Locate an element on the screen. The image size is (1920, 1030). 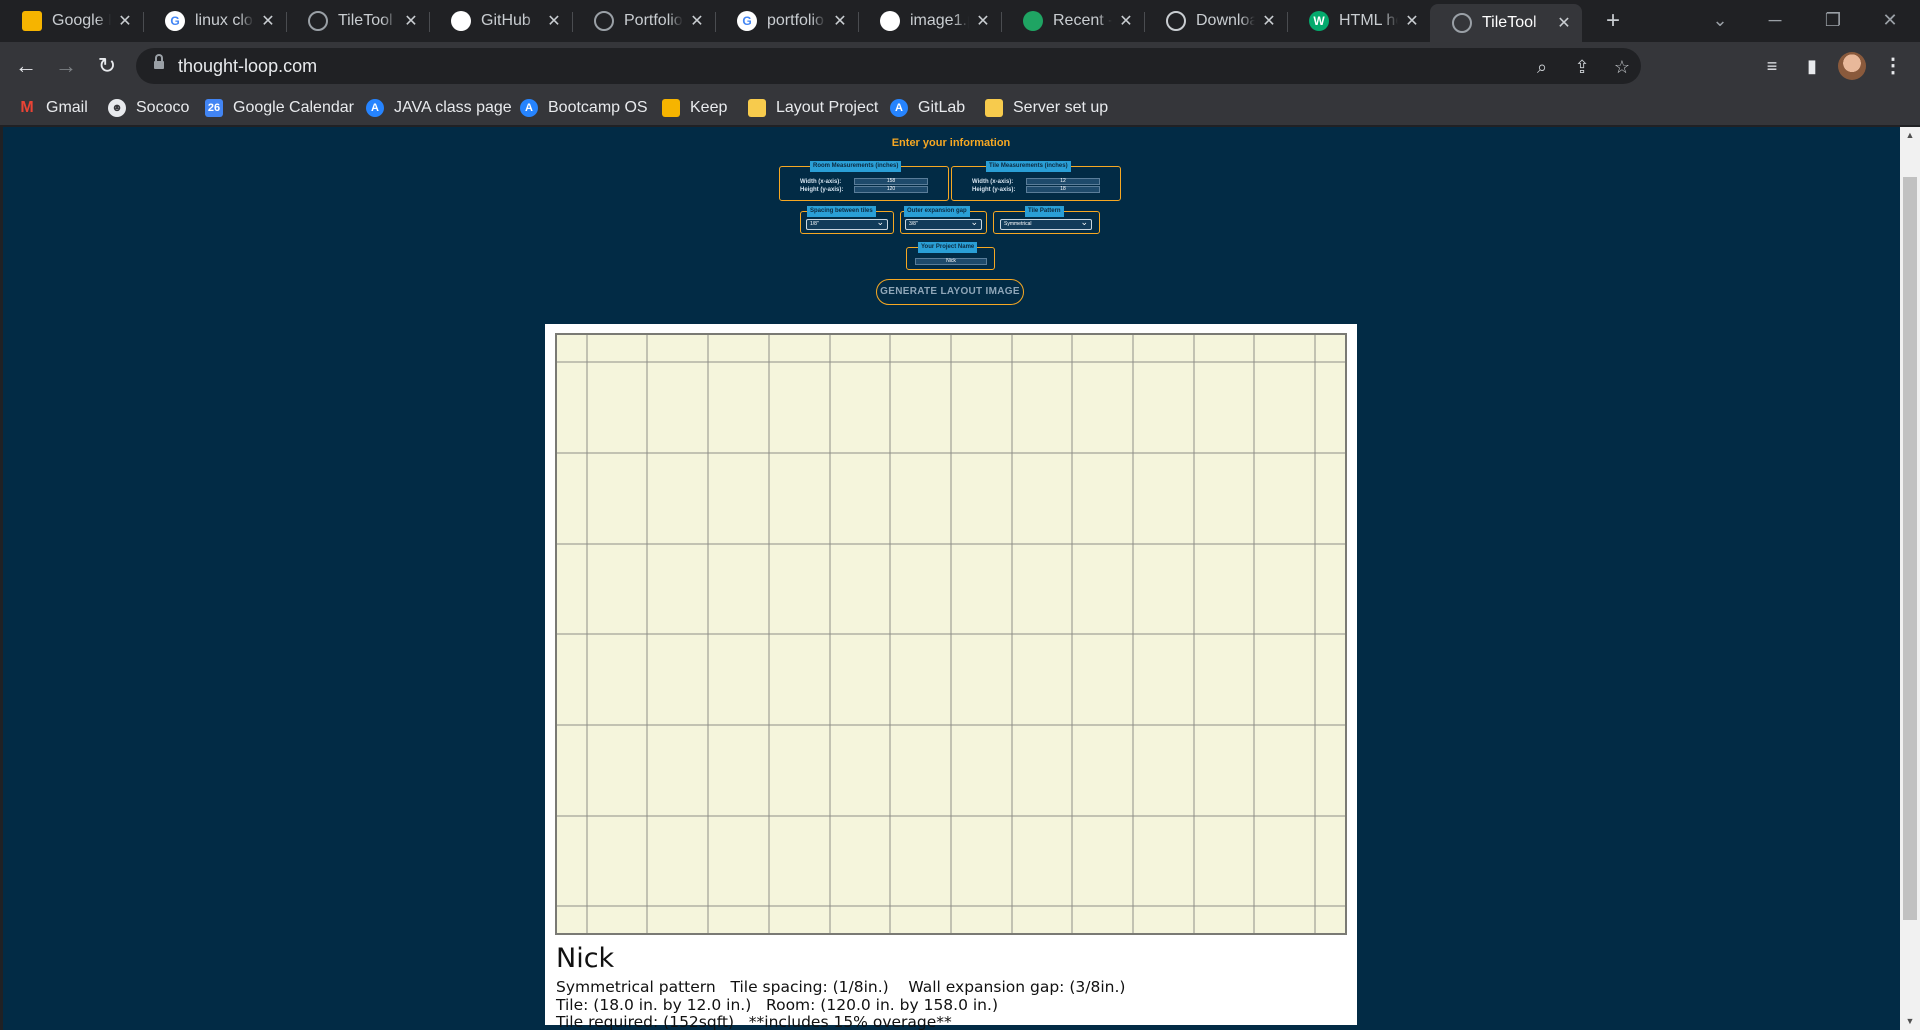
tile-width-input: 12 is located at coordinates (1063, 181).